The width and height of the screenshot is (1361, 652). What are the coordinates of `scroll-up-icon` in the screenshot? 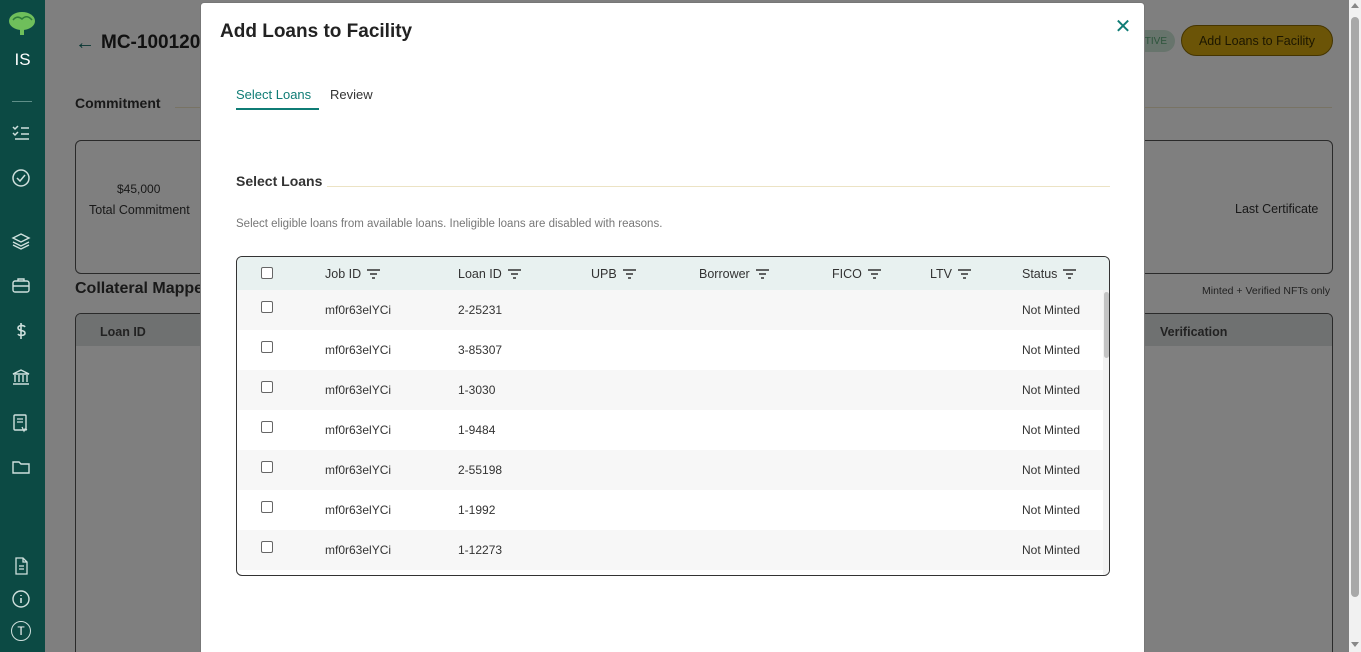 It's located at (1355, 5).